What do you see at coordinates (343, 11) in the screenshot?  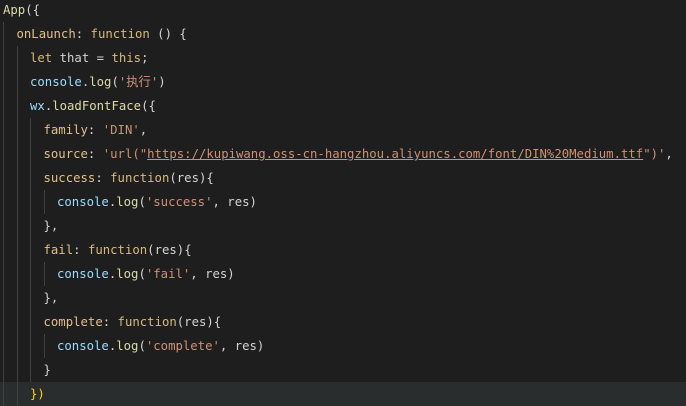 I see `code-line: App({` at bounding box center [343, 11].